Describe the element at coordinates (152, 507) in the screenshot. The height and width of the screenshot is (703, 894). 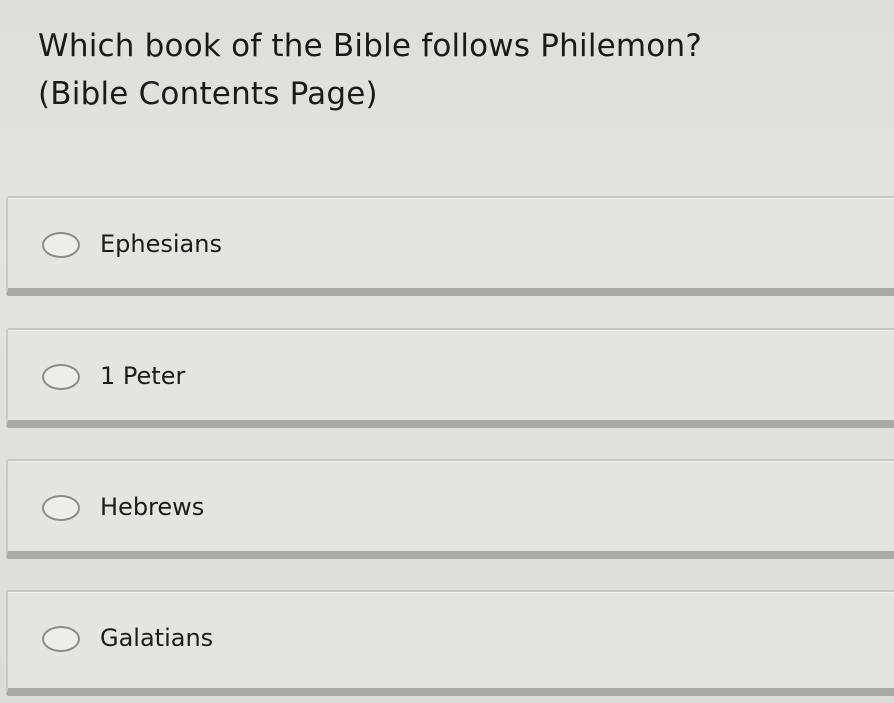
I see `answer-option-label: Hebrews` at that location.